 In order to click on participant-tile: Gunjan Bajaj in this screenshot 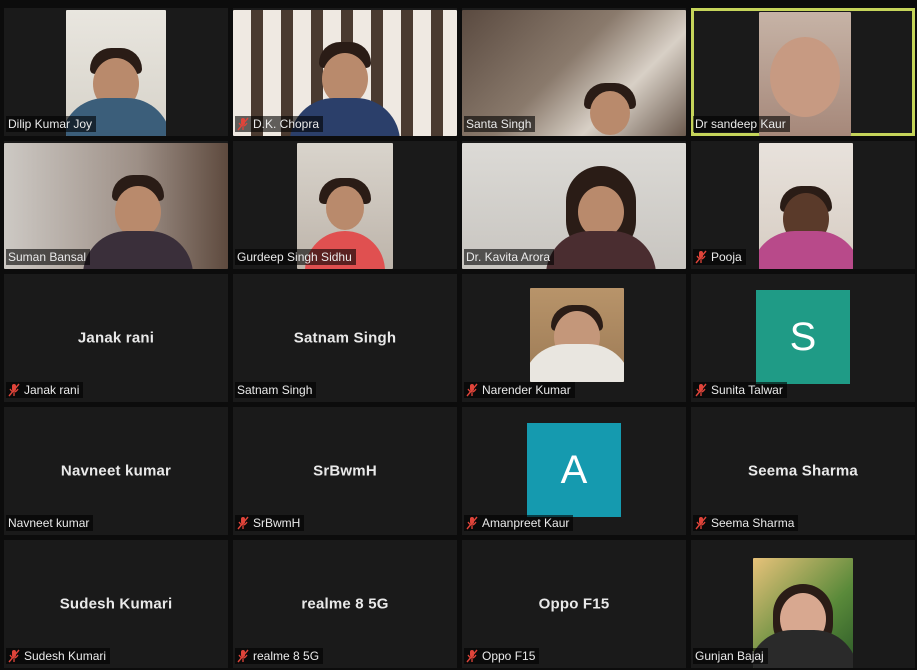, I will do `click(803, 604)`.